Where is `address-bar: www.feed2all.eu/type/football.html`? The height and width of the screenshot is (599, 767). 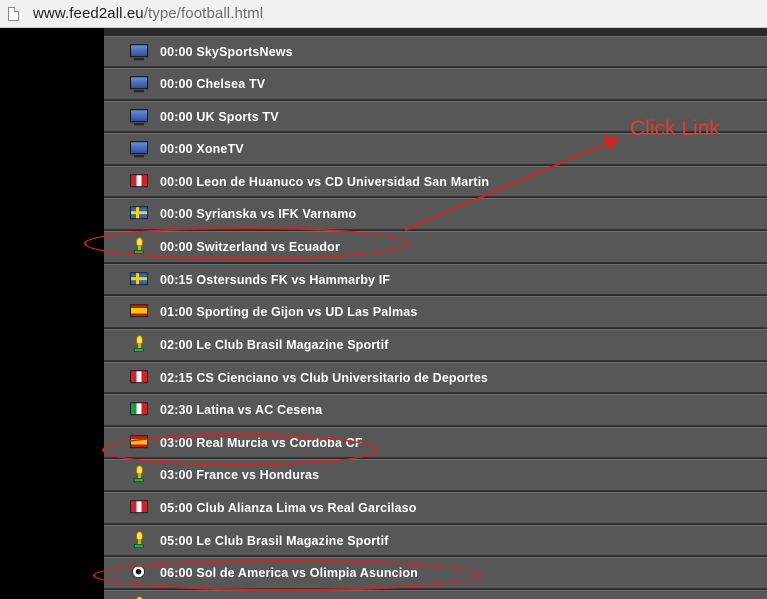 address-bar: www.feed2all.eu/type/football.html is located at coordinates (383, 14).